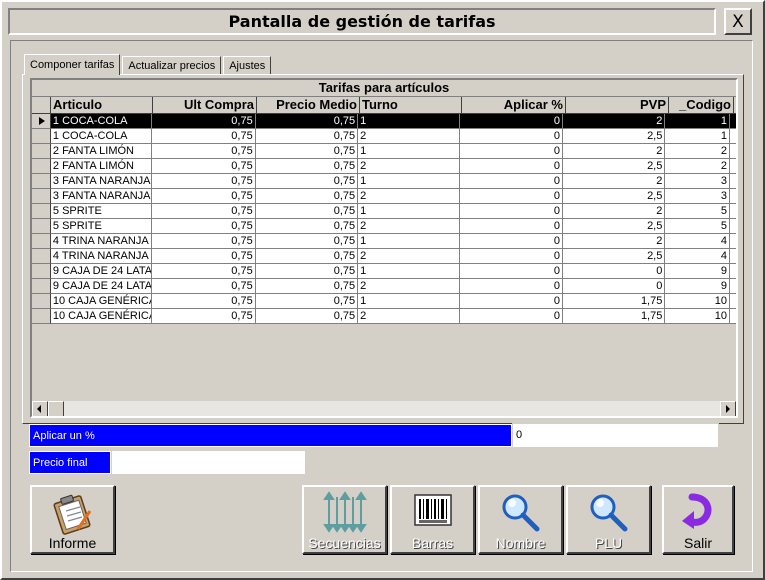 This screenshot has width=765, height=580. Describe the element at coordinates (384, 256) in the screenshot. I see `table-row: 4 TRINA NARANJA 0,75 0,75 2 0 2,5 4` at that location.